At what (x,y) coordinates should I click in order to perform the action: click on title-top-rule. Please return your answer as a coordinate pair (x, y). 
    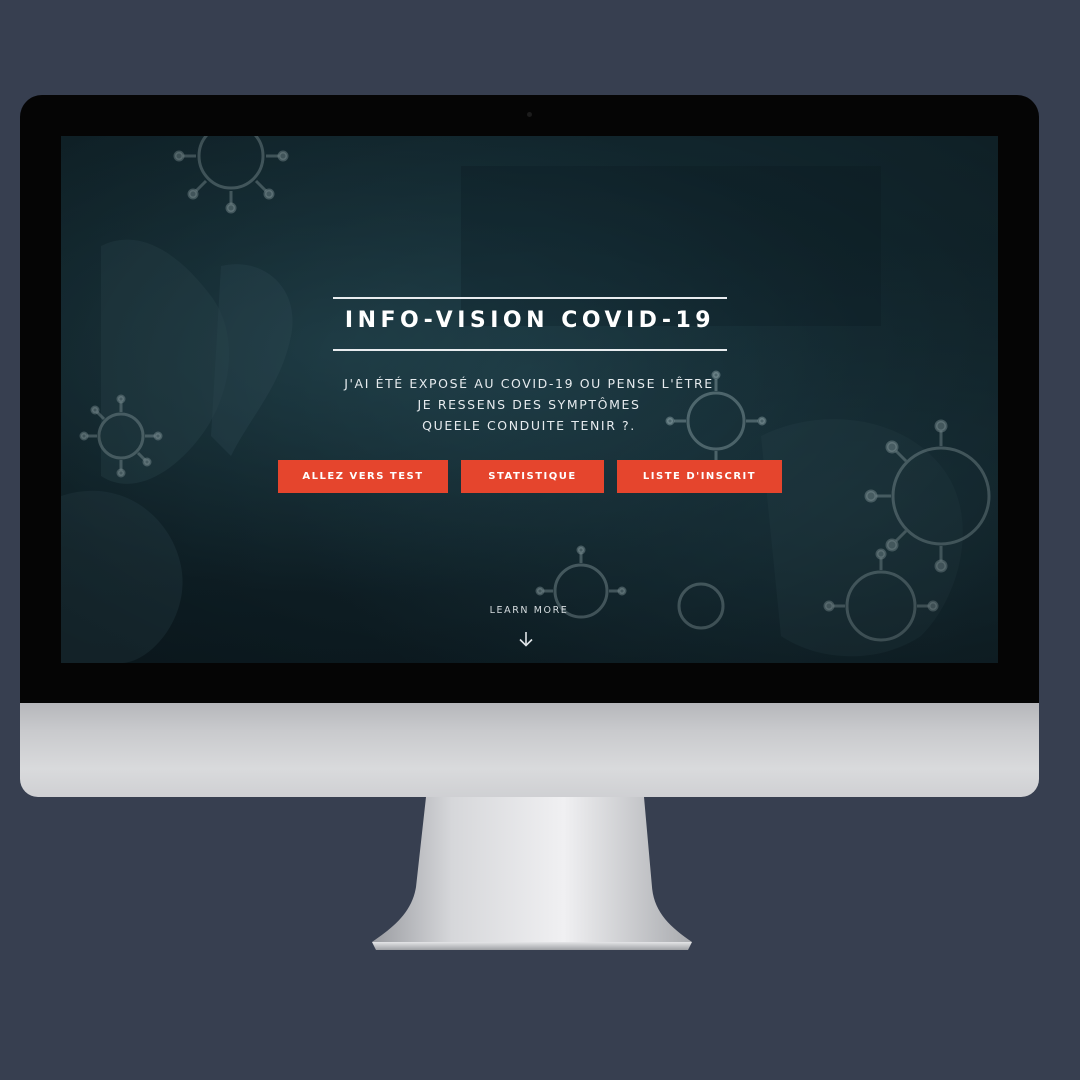
    Looking at the image, I should click on (530, 298).